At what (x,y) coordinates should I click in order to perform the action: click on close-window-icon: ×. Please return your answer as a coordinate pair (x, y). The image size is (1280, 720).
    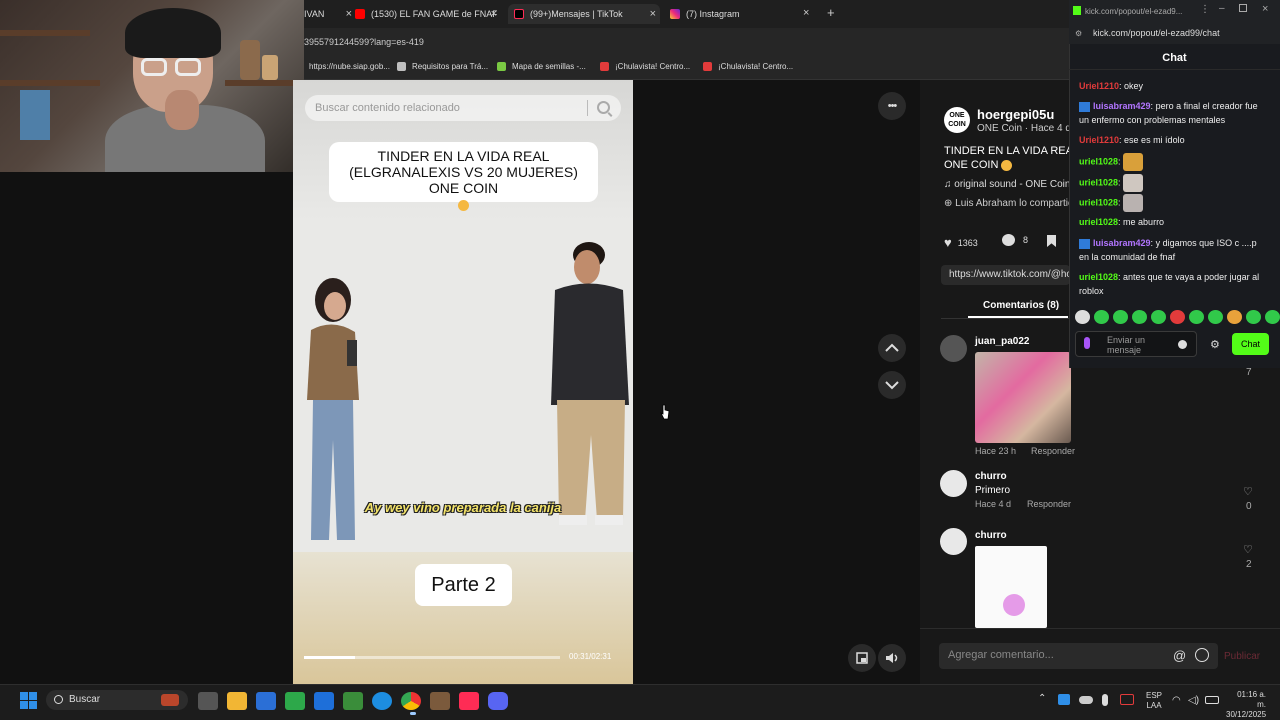
    Looking at the image, I should click on (1265, 9).